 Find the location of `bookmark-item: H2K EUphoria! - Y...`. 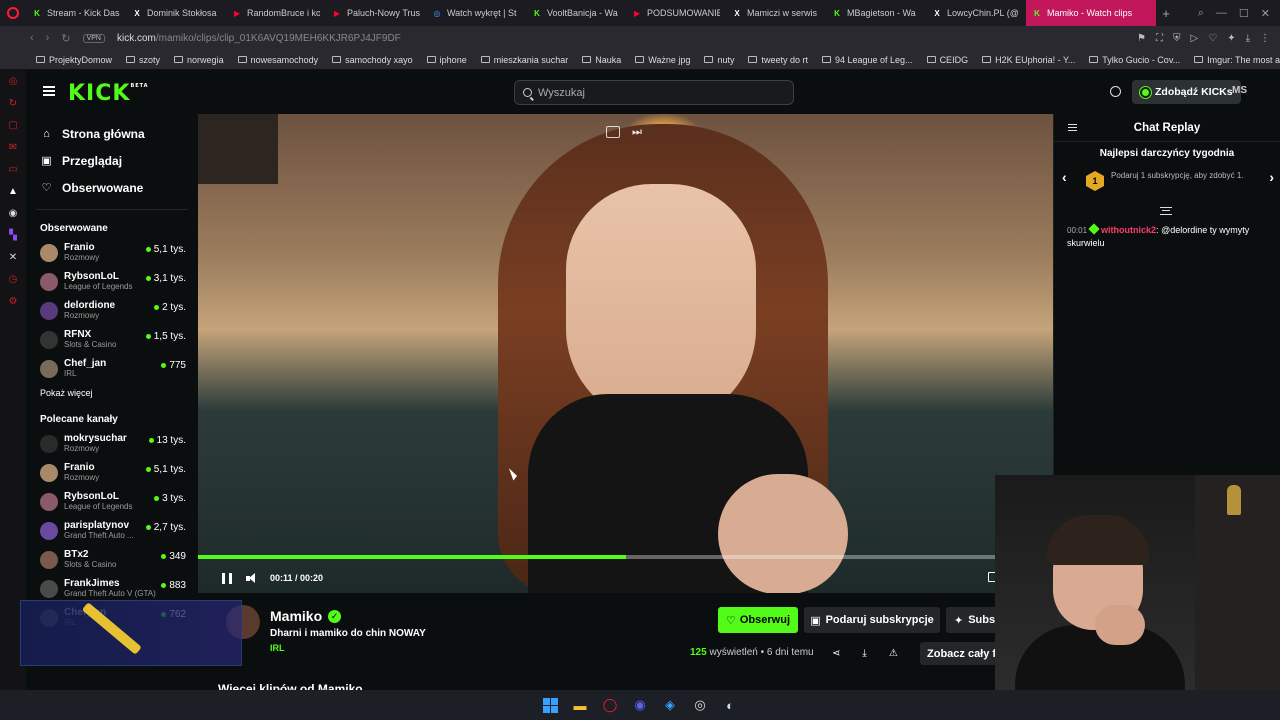

bookmark-item: H2K EUphoria! - Y... is located at coordinates (1028, 60).